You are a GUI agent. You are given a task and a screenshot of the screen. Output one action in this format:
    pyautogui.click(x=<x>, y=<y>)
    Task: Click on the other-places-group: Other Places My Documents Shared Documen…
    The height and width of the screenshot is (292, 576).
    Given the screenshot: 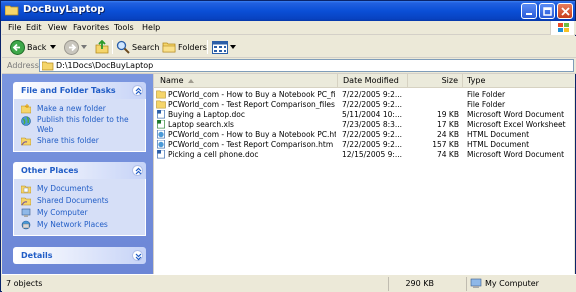 What is the action you would take?
    pyautogui.click(x=79, y=199)
    